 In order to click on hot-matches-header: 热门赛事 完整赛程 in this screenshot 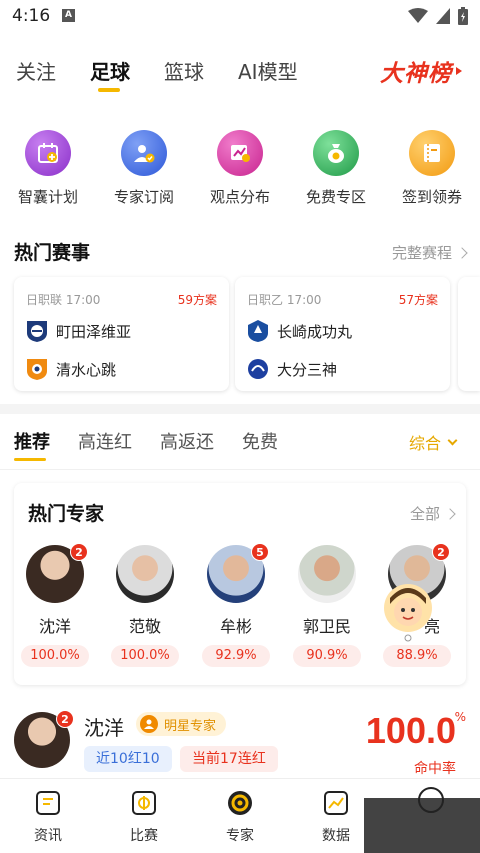, I will do `click(241, 253)`.